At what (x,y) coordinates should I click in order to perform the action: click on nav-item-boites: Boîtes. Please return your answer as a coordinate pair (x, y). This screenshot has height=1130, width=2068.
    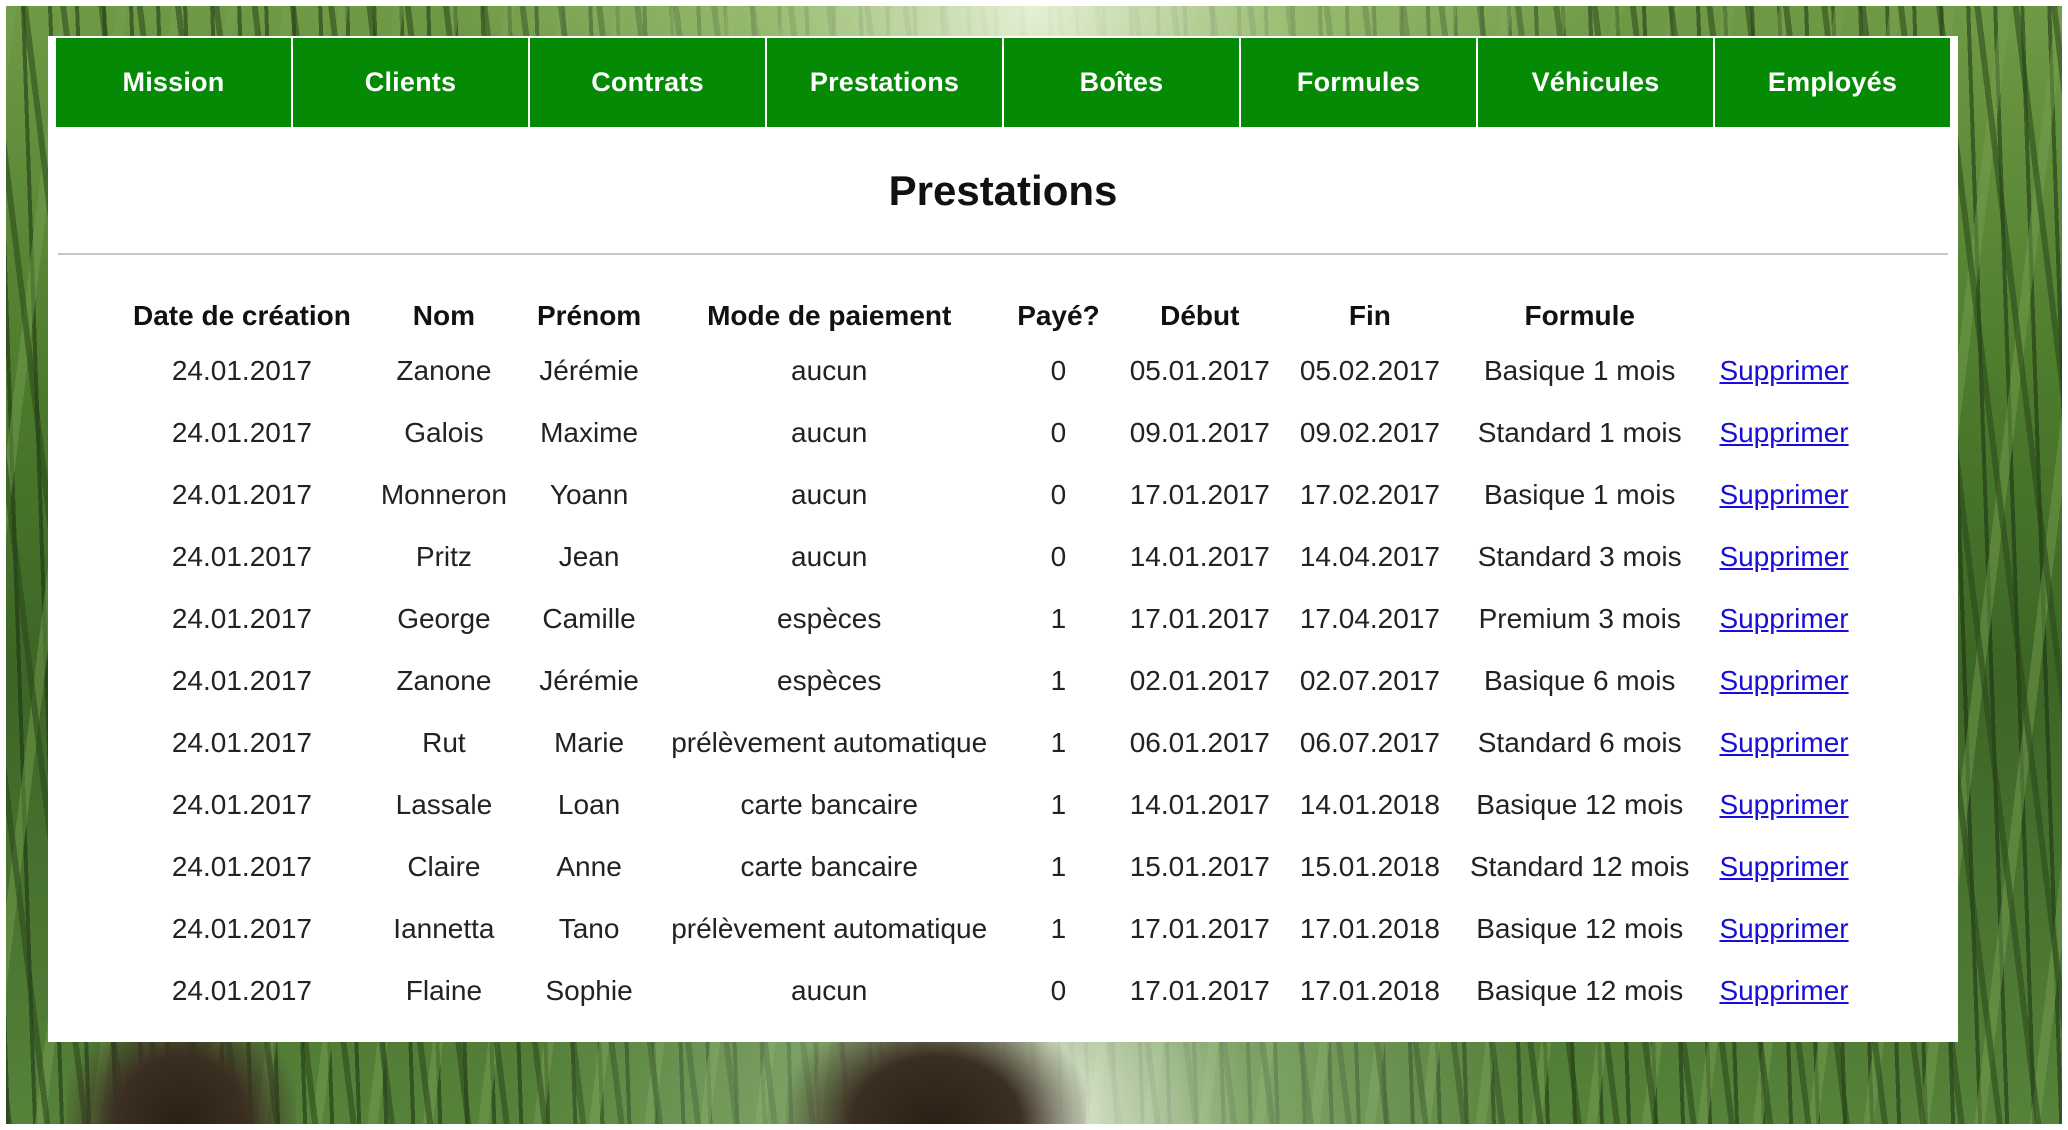
    Looking at the image, I should click on (1122, 82).